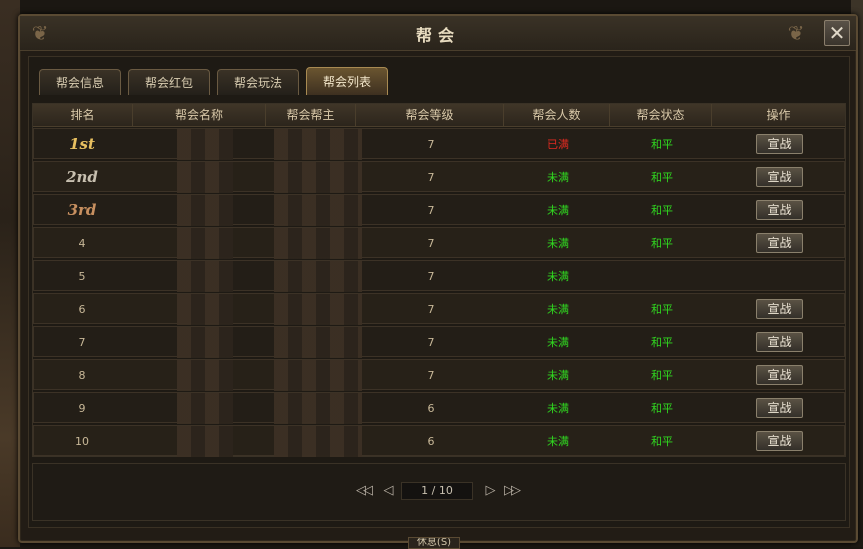  I want to click on window-title: 帮会, so click(437, 35).